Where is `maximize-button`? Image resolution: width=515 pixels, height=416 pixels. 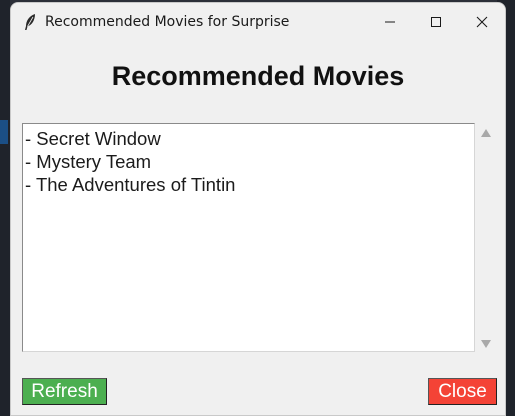 maximize-button is located at coordinates (436, 22).